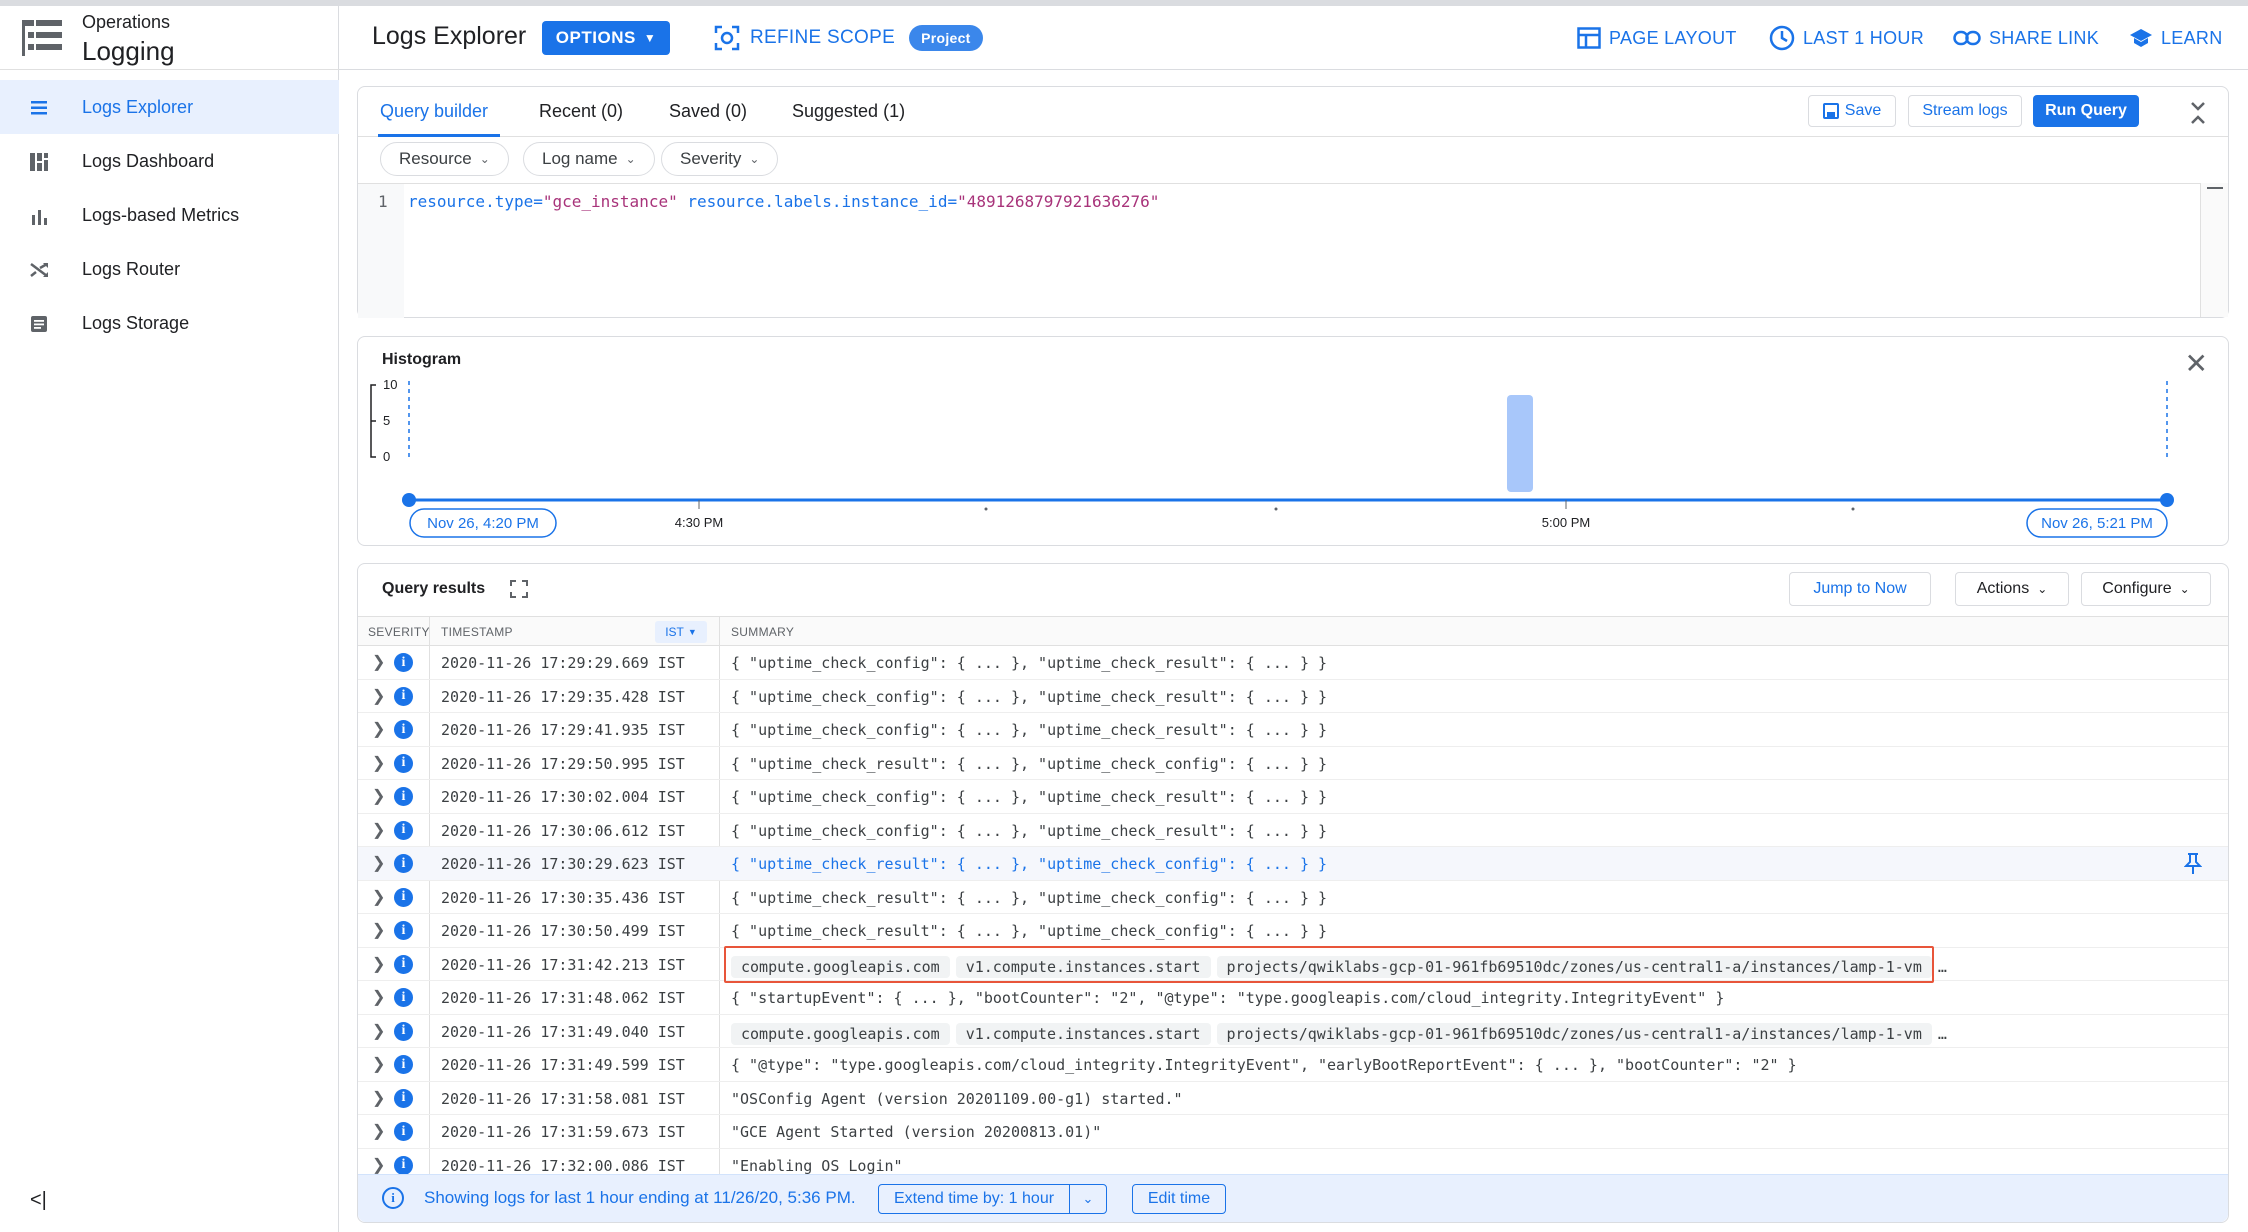 The image size is (2248, 1232). What do you see at coordinates (708, 111) in the screenshot?
I see `tab-saved: Saved (0)` at bounding box center [708, 111].